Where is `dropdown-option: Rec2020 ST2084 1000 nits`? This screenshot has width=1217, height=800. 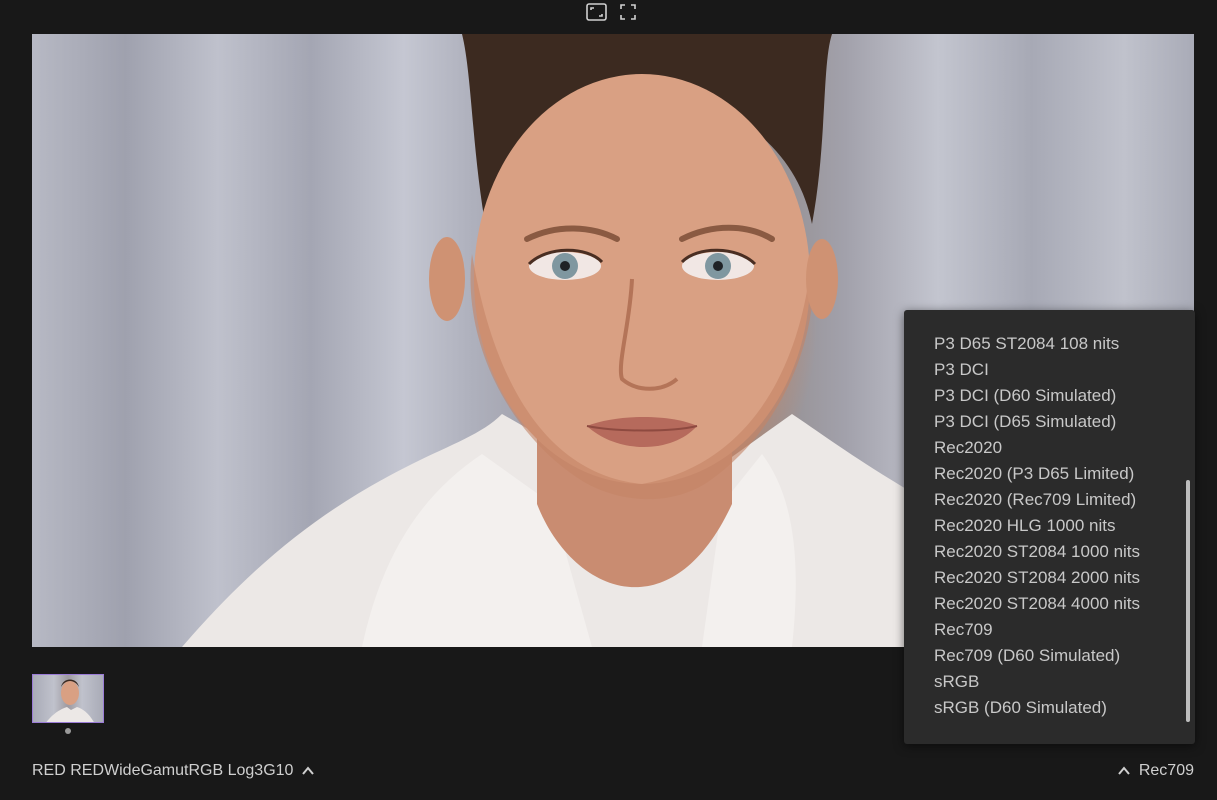 dropdown-option: Rec2020 ST2084 1000 nits is located at coordinates (1044, 552).